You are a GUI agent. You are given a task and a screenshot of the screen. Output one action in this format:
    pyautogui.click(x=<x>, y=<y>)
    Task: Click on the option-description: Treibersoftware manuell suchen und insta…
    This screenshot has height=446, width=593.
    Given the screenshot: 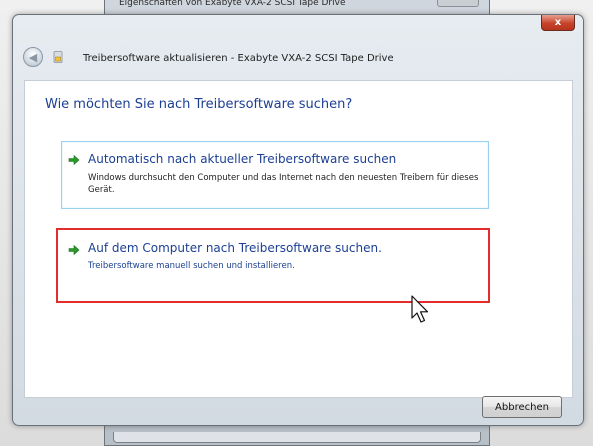 What is the action you would take?
    pyautogui.click(x=191, y=266)
    